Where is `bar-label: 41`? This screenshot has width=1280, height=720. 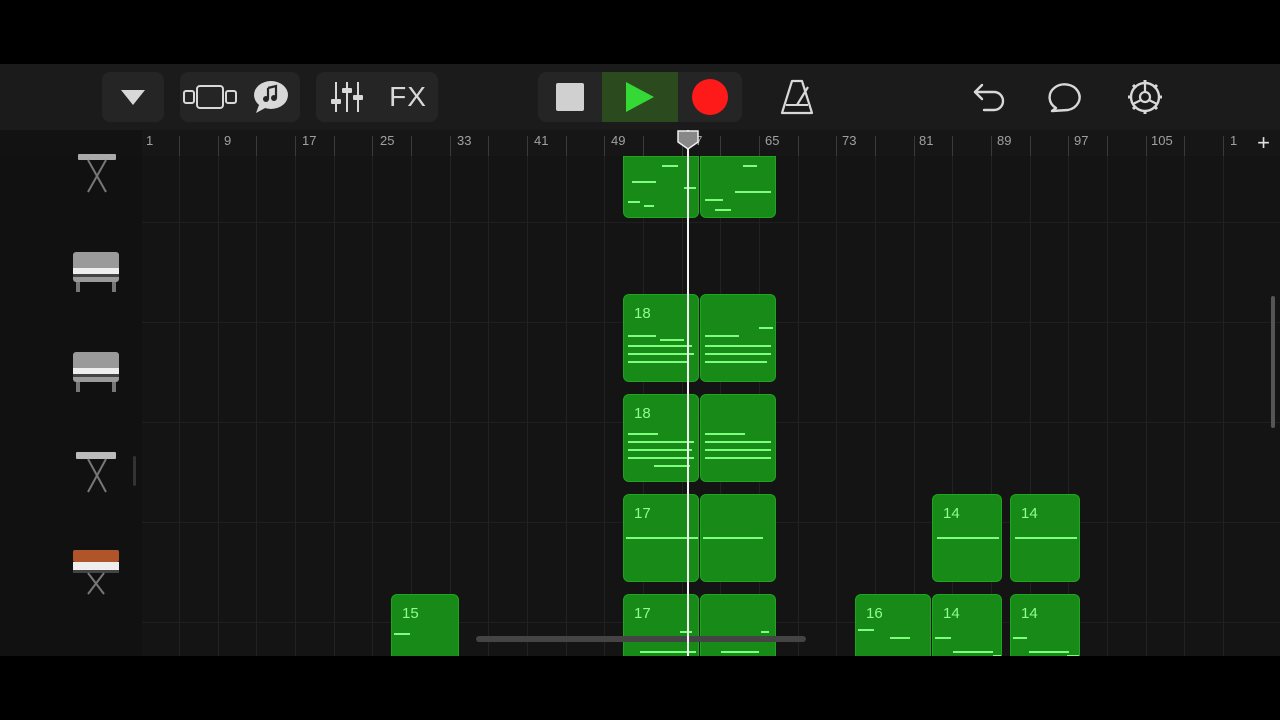
bar-label: 41 is located at coordinates (541, 140).